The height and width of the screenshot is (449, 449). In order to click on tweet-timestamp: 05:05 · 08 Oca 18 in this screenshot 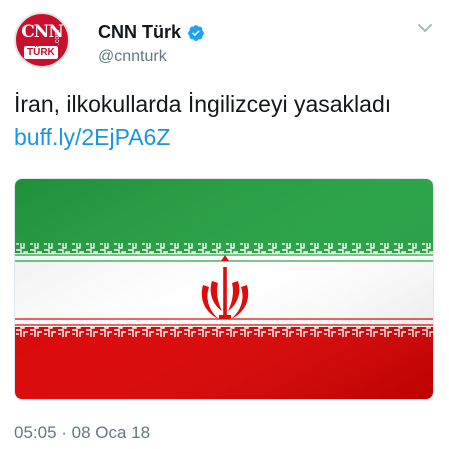, I will do `click(82, 433)`.